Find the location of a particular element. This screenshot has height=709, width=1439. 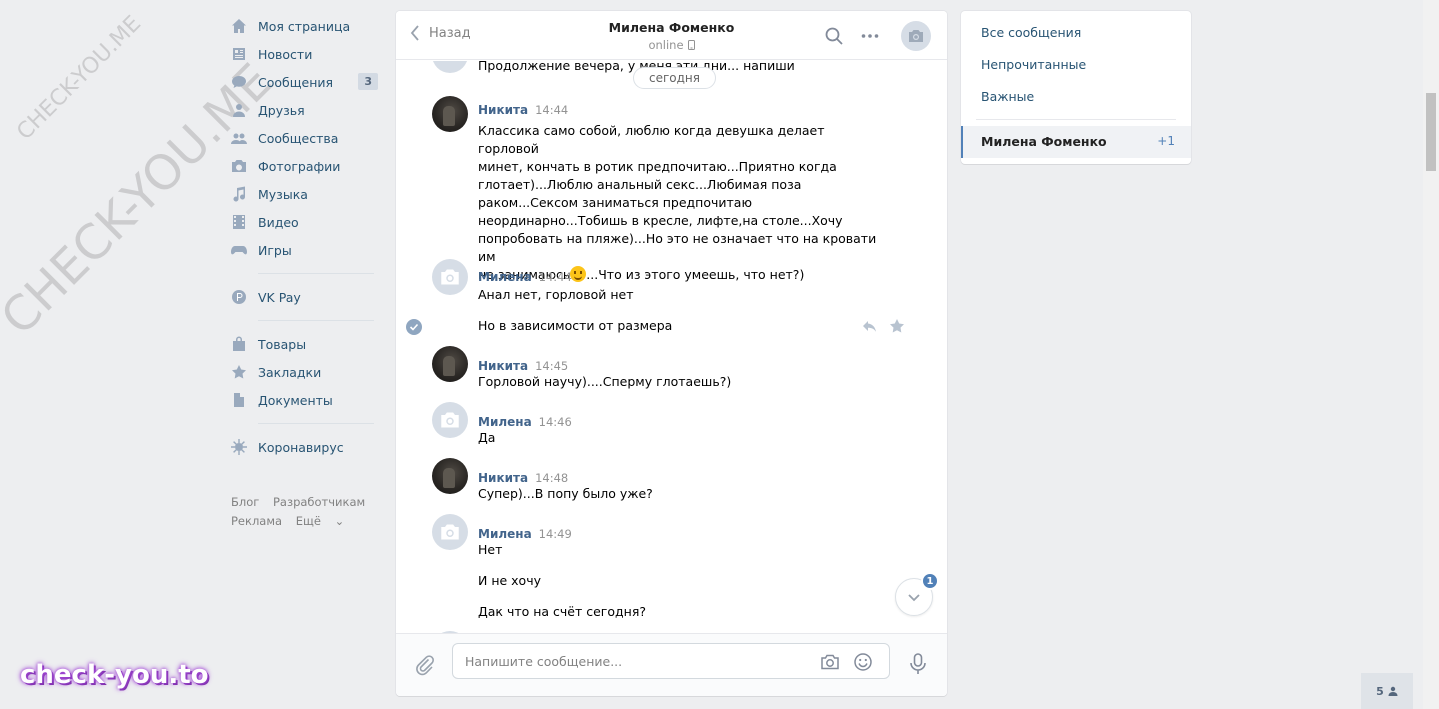

nav-my-page: Моя страница is located at coordinates (303, 26).